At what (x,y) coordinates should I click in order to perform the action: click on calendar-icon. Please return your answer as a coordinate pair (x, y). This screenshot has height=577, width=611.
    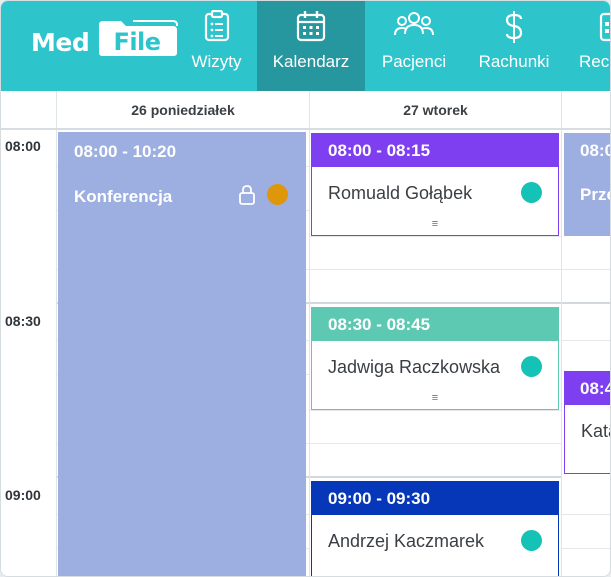
    Looking at the image, I should click on (311, 26).